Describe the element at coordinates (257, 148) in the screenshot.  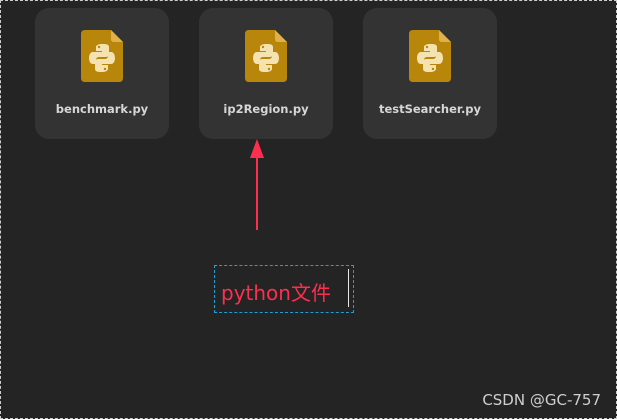
I see `arrow-head` at that location.